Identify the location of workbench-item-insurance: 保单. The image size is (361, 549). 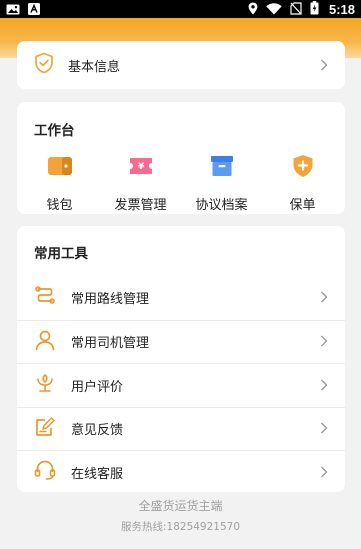
(303, 183).